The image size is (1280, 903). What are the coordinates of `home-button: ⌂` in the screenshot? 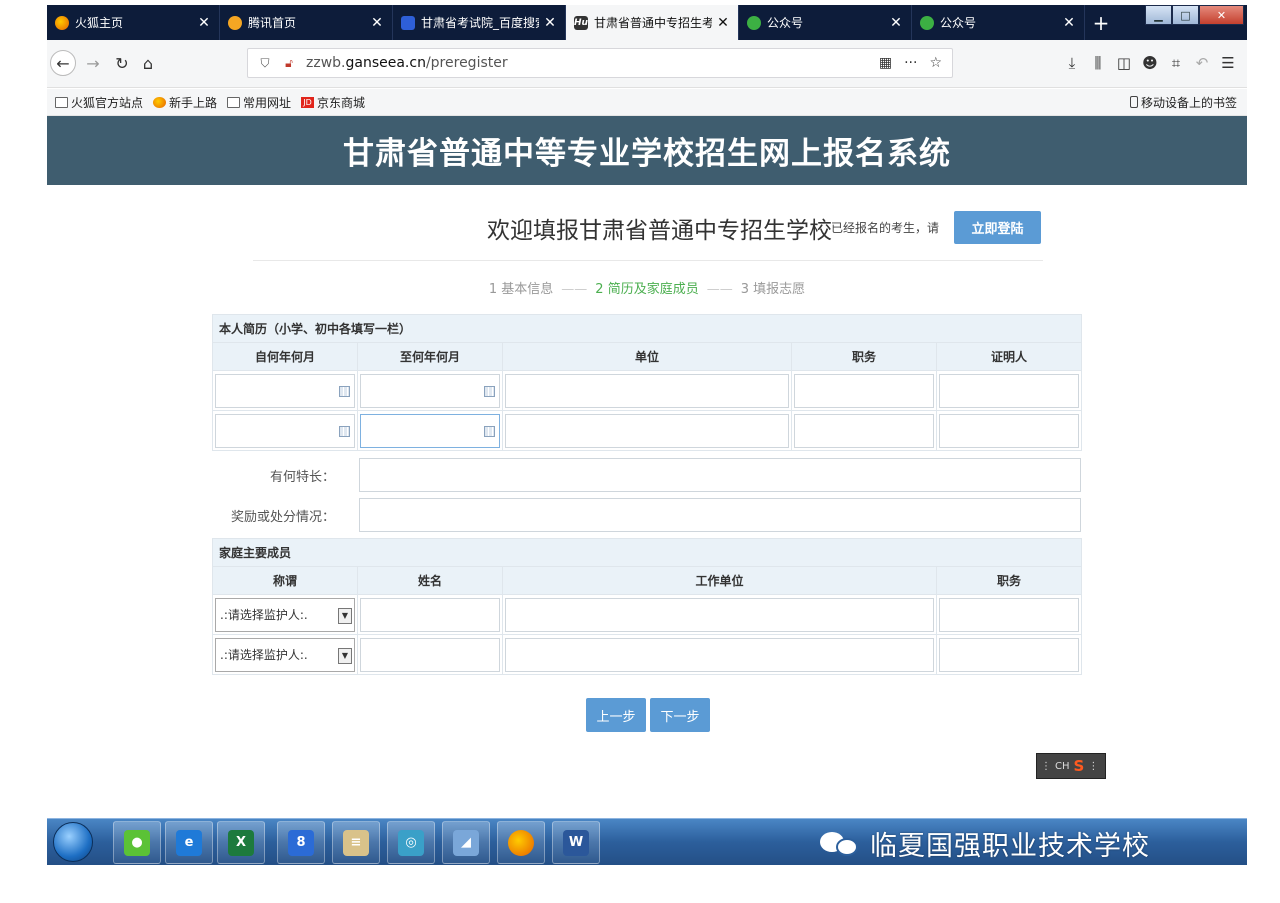 It's located at (148, 63).